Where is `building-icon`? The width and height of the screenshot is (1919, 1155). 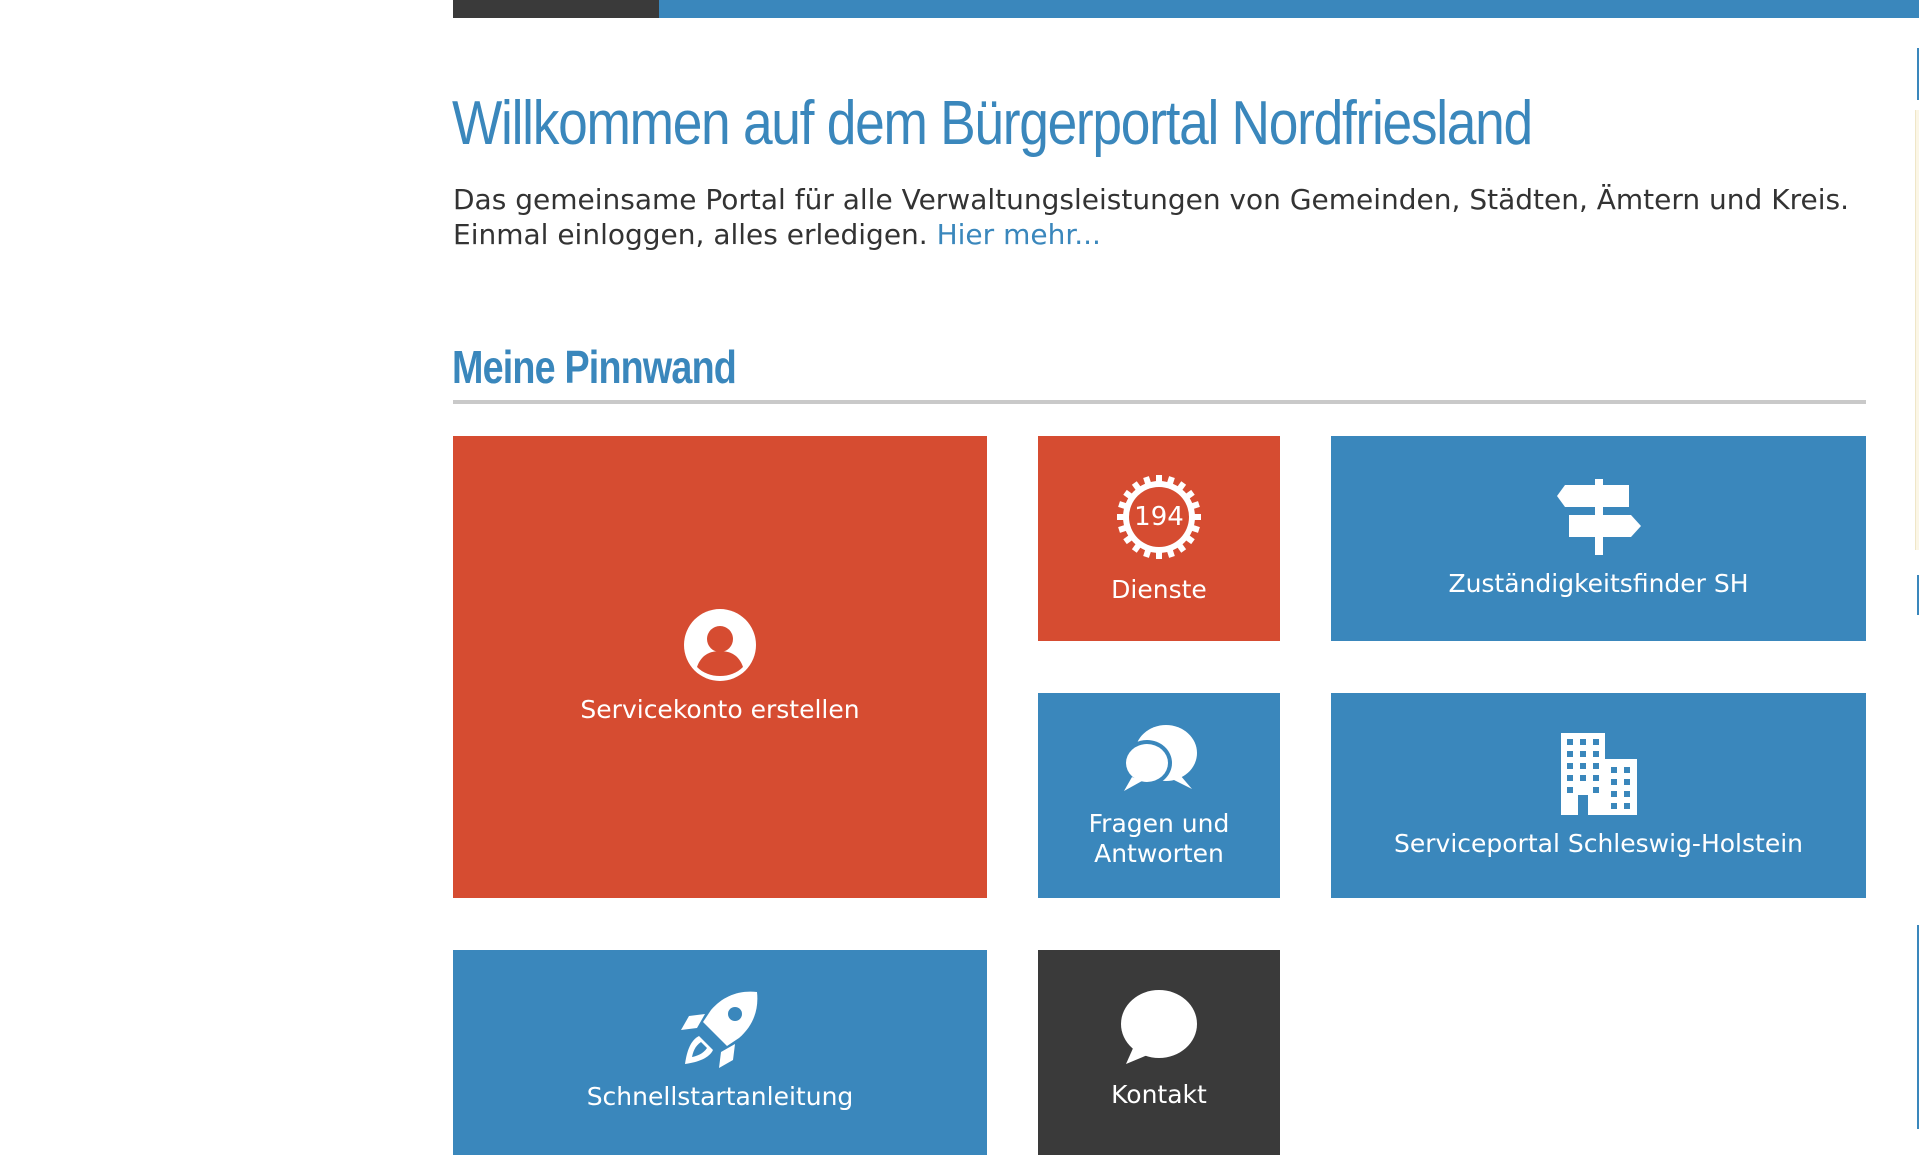 building-icon is located at coordinates (1598, 773).